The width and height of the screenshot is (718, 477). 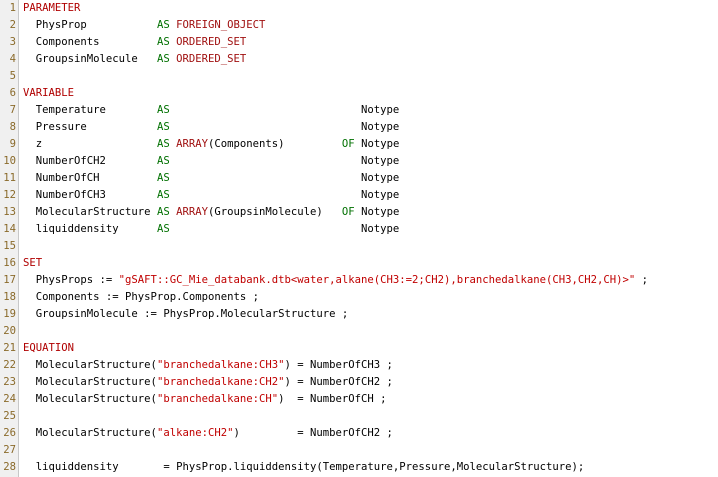 I want to click on code-text: VARIABLE, so click(x=48, y=93).